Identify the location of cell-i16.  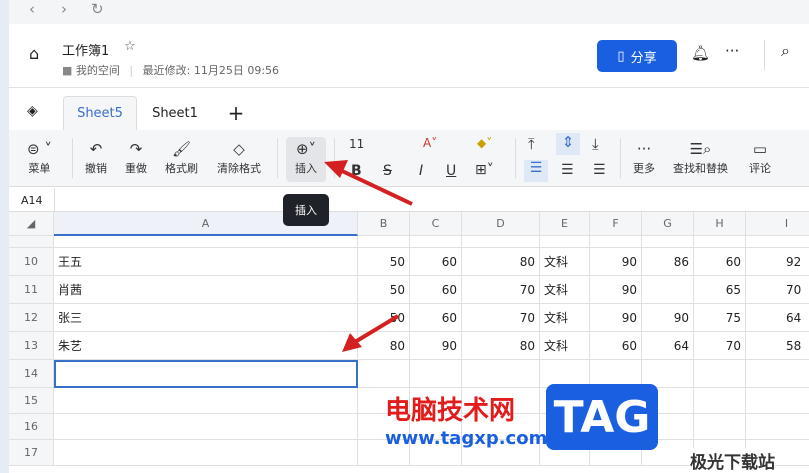
(777, 427).